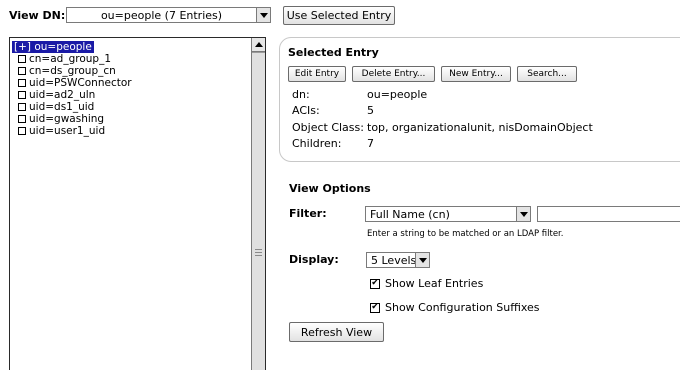  What do you see at coordinates (161, 15) in the screenshot?
I see `view-dn-select-value: ou=people (7 Entries)` at bounding box center [161, 15].